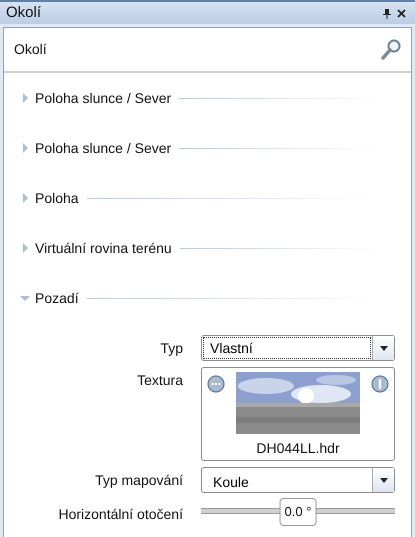 This screenshot has width=415, height=537. I want to click on slider-thumb: 0.0 °, so click(298, 512).